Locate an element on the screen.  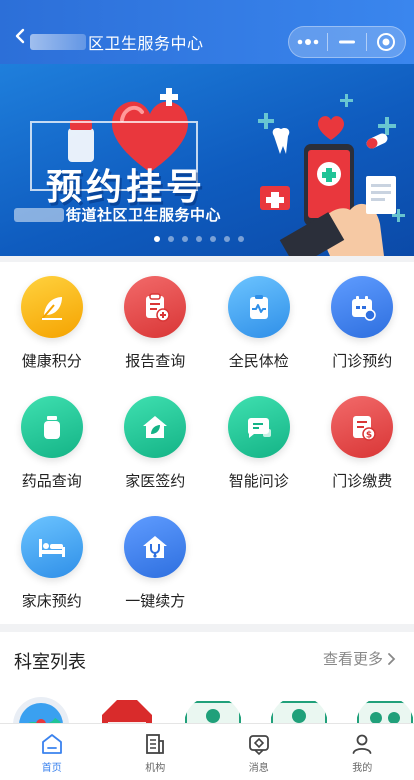
tab-institution: 机构 is located at coordinates (156, 752).